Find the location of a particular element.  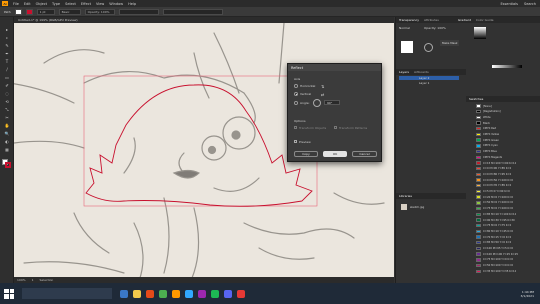

swatch-row: C=15 M=100 Y=90 K=10 is located at coordinates (498, 163).